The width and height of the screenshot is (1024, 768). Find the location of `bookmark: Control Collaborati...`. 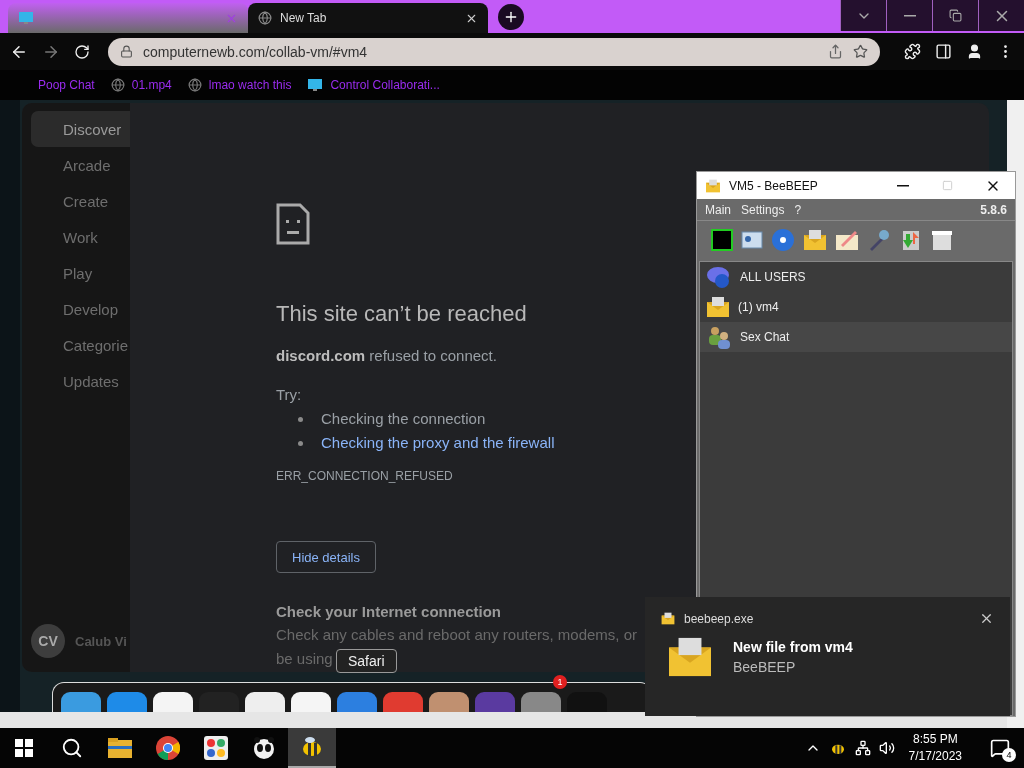

bookmark: Control Collaborati... is located at coordinates (373, 85).